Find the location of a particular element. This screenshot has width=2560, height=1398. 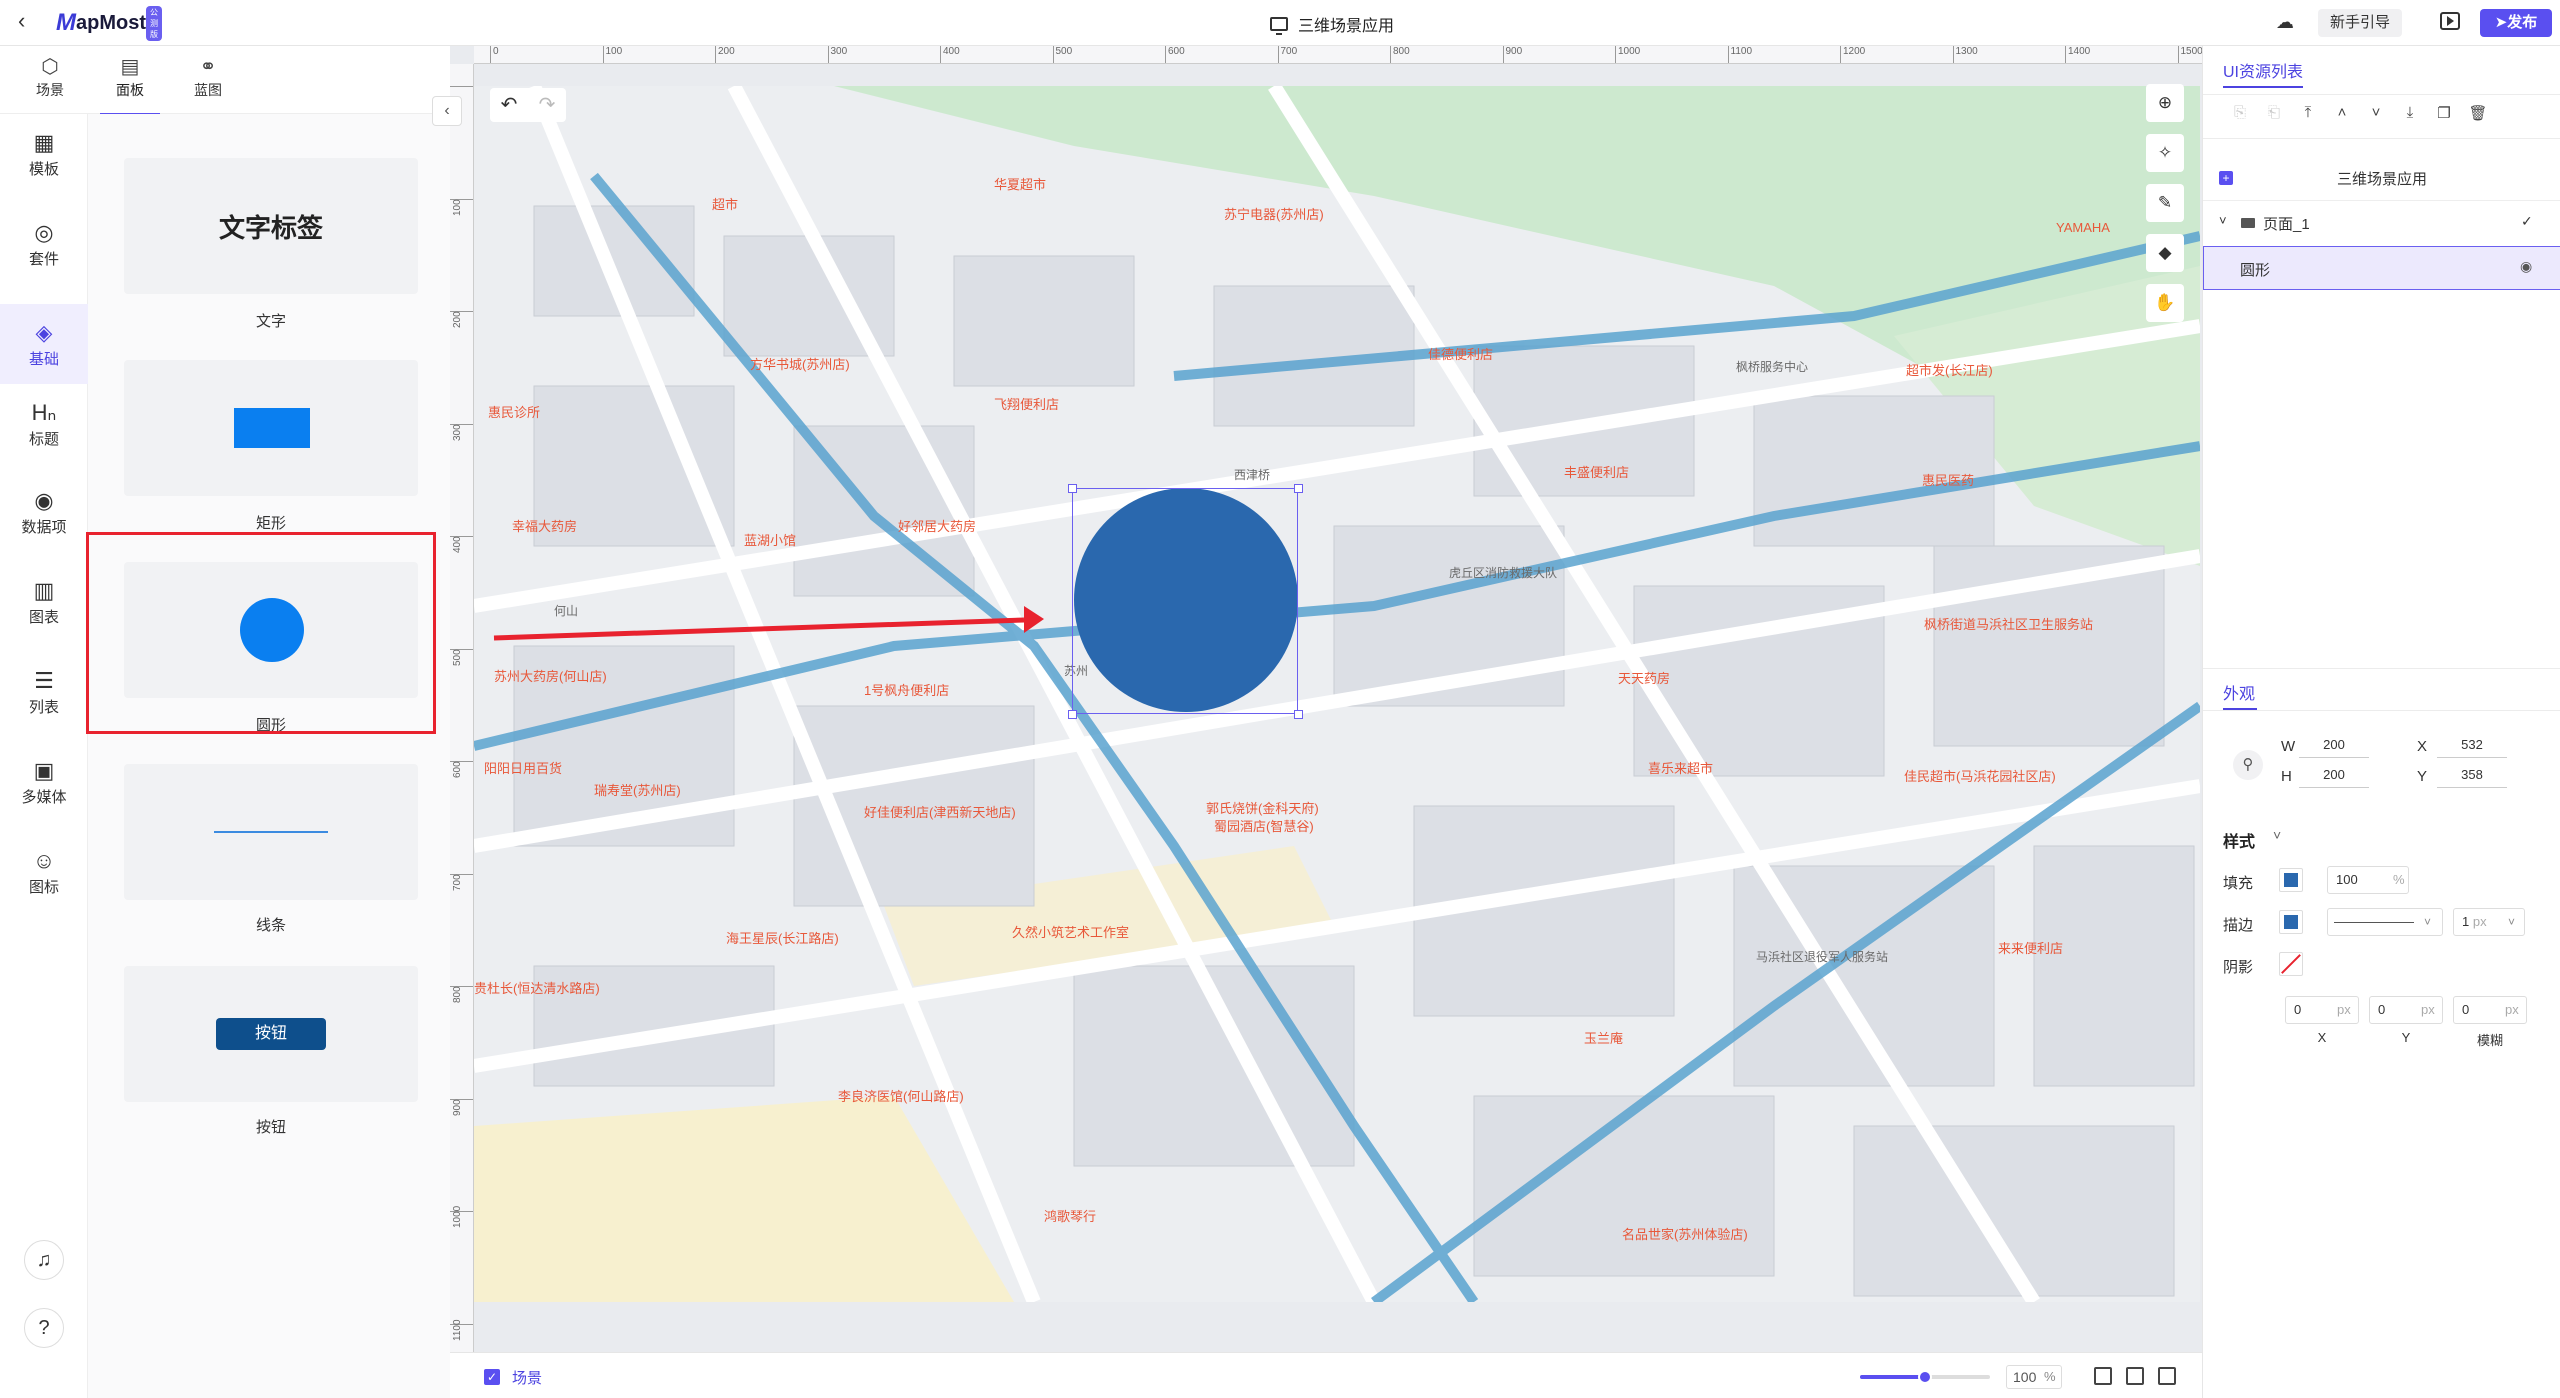

map-poi-label: 玉兰庵 is located at coordinates (1603, 1037).